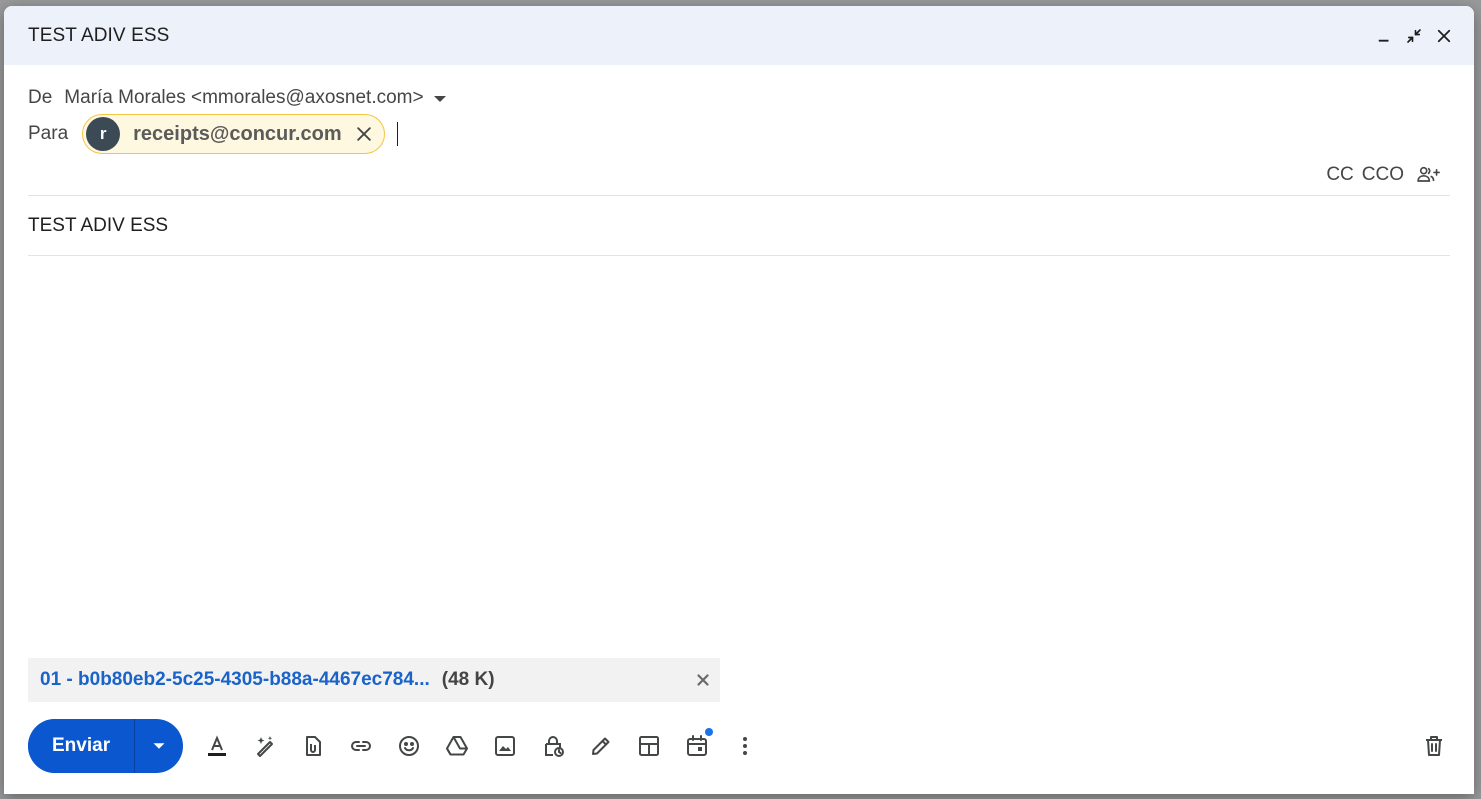 Image resolution: width=1481 pixels, height=799 pixels. Describe the element at coordinates (364, 134) in the screenshot. I see `remove-recipient-icon` at that location.